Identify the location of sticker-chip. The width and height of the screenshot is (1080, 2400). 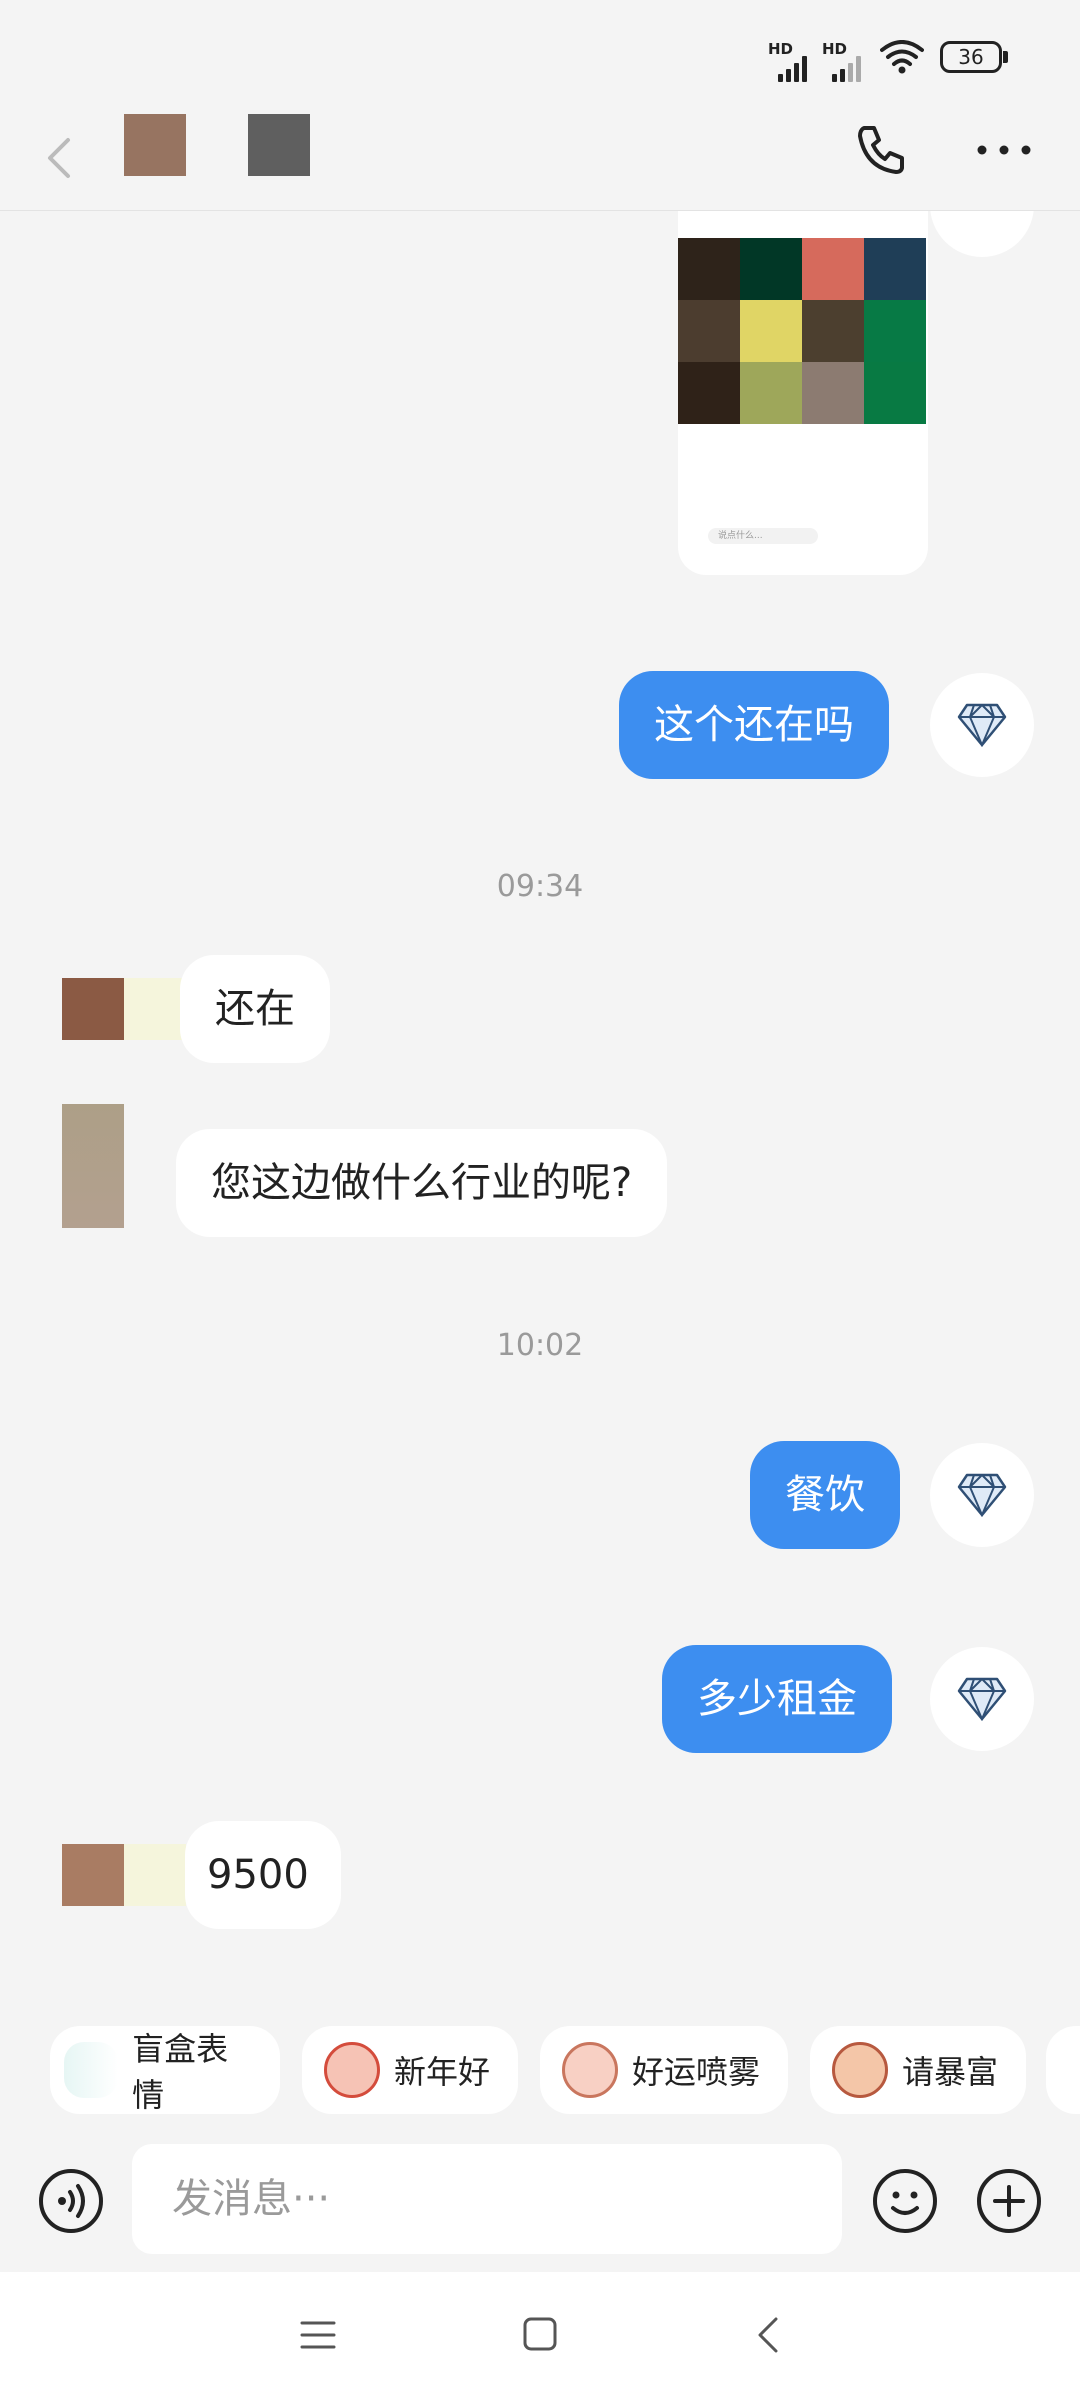
(1063, 2070).